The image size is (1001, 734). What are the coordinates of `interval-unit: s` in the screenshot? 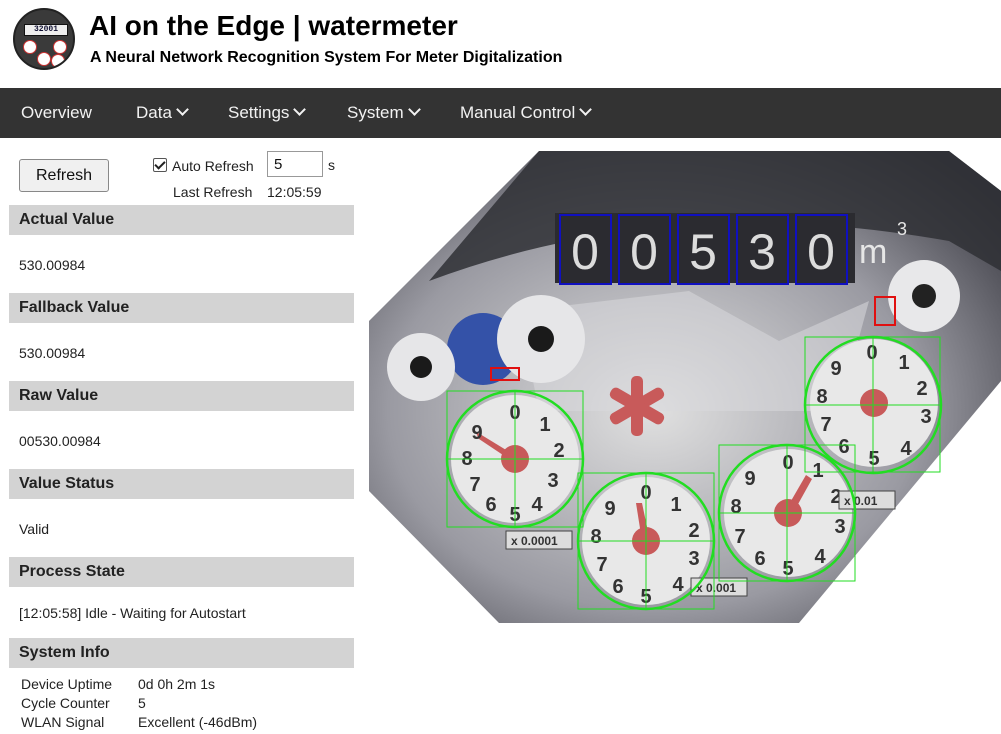 It's located at (331, 165).